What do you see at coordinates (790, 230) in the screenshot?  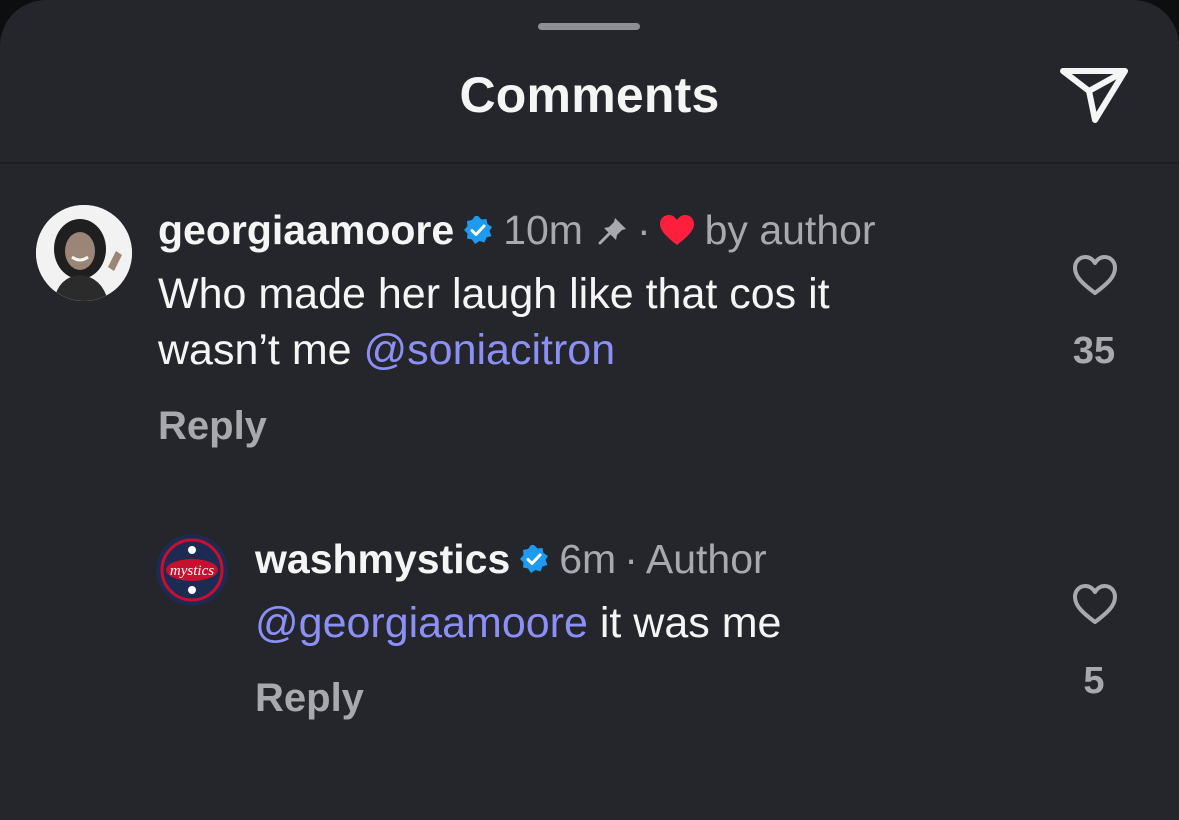 I see `liked-by-author-label: by author` at bounding box center [790, 230].